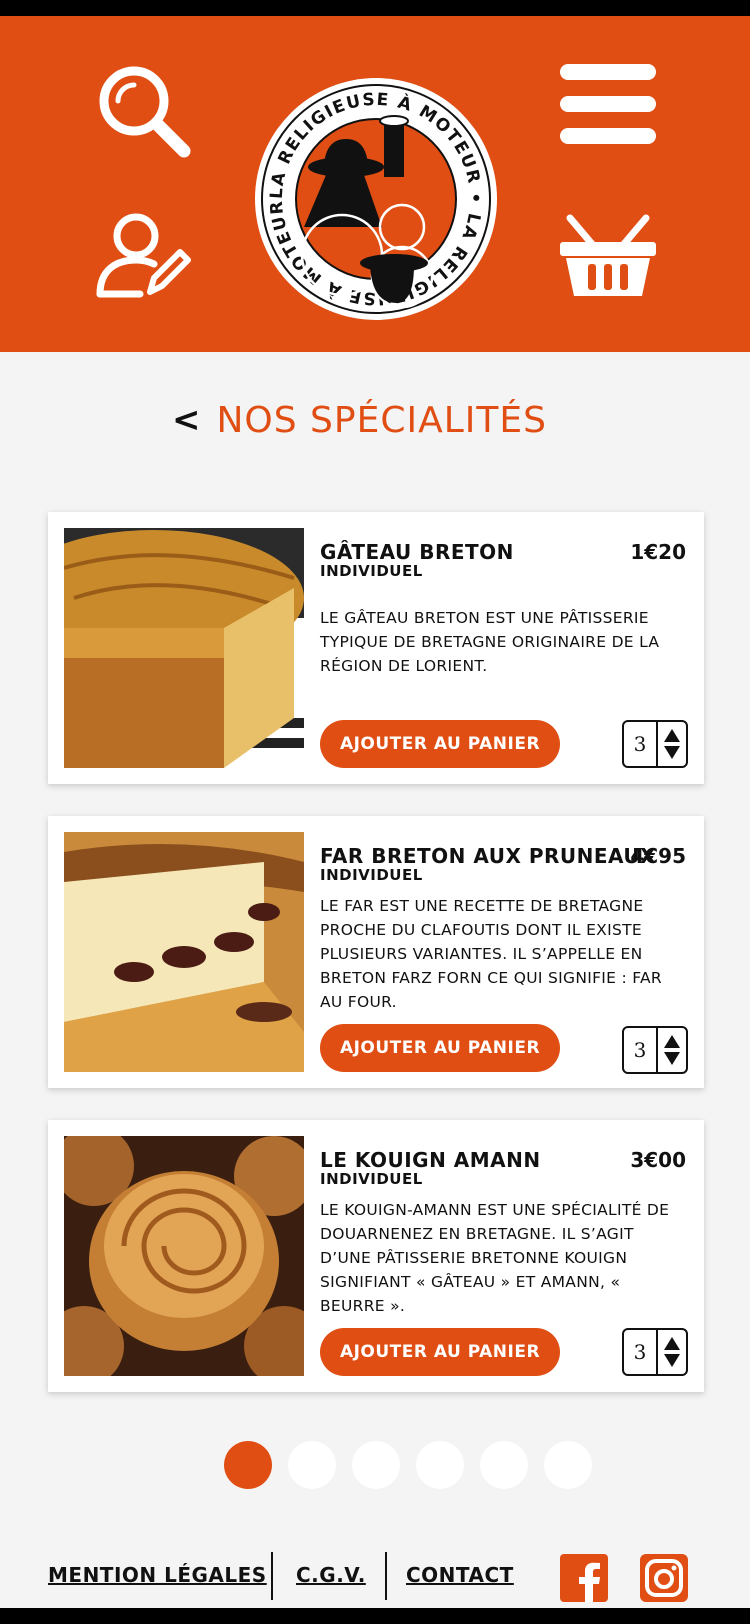 Image resolution: width=750 pixels, height=1624 pixels. I want to click on footer-link-mentions-legales: MENTION LÉGALES, so click(157, 1575).